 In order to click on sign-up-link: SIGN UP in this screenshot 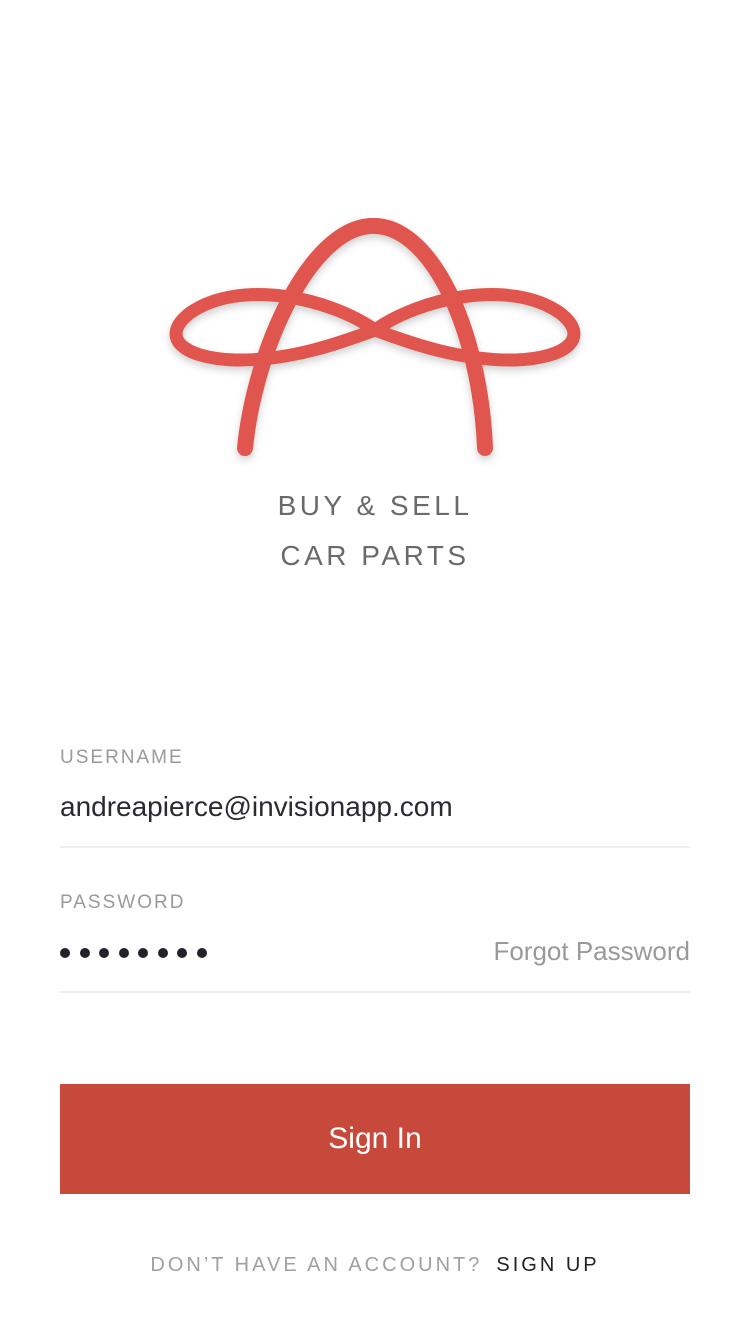, I will do `click(547, 1265)`.